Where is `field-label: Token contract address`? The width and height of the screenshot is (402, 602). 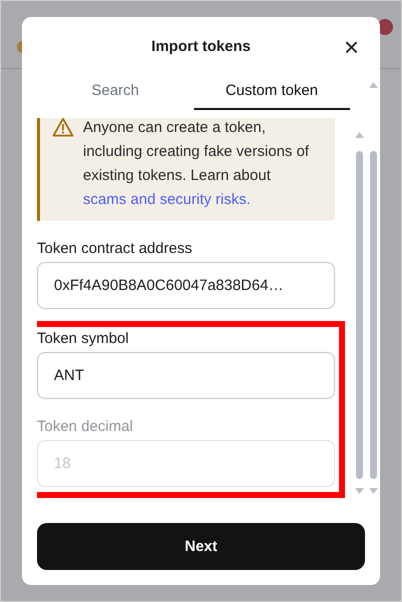
field-label: Token contract address is located at coordinates (115, 248).